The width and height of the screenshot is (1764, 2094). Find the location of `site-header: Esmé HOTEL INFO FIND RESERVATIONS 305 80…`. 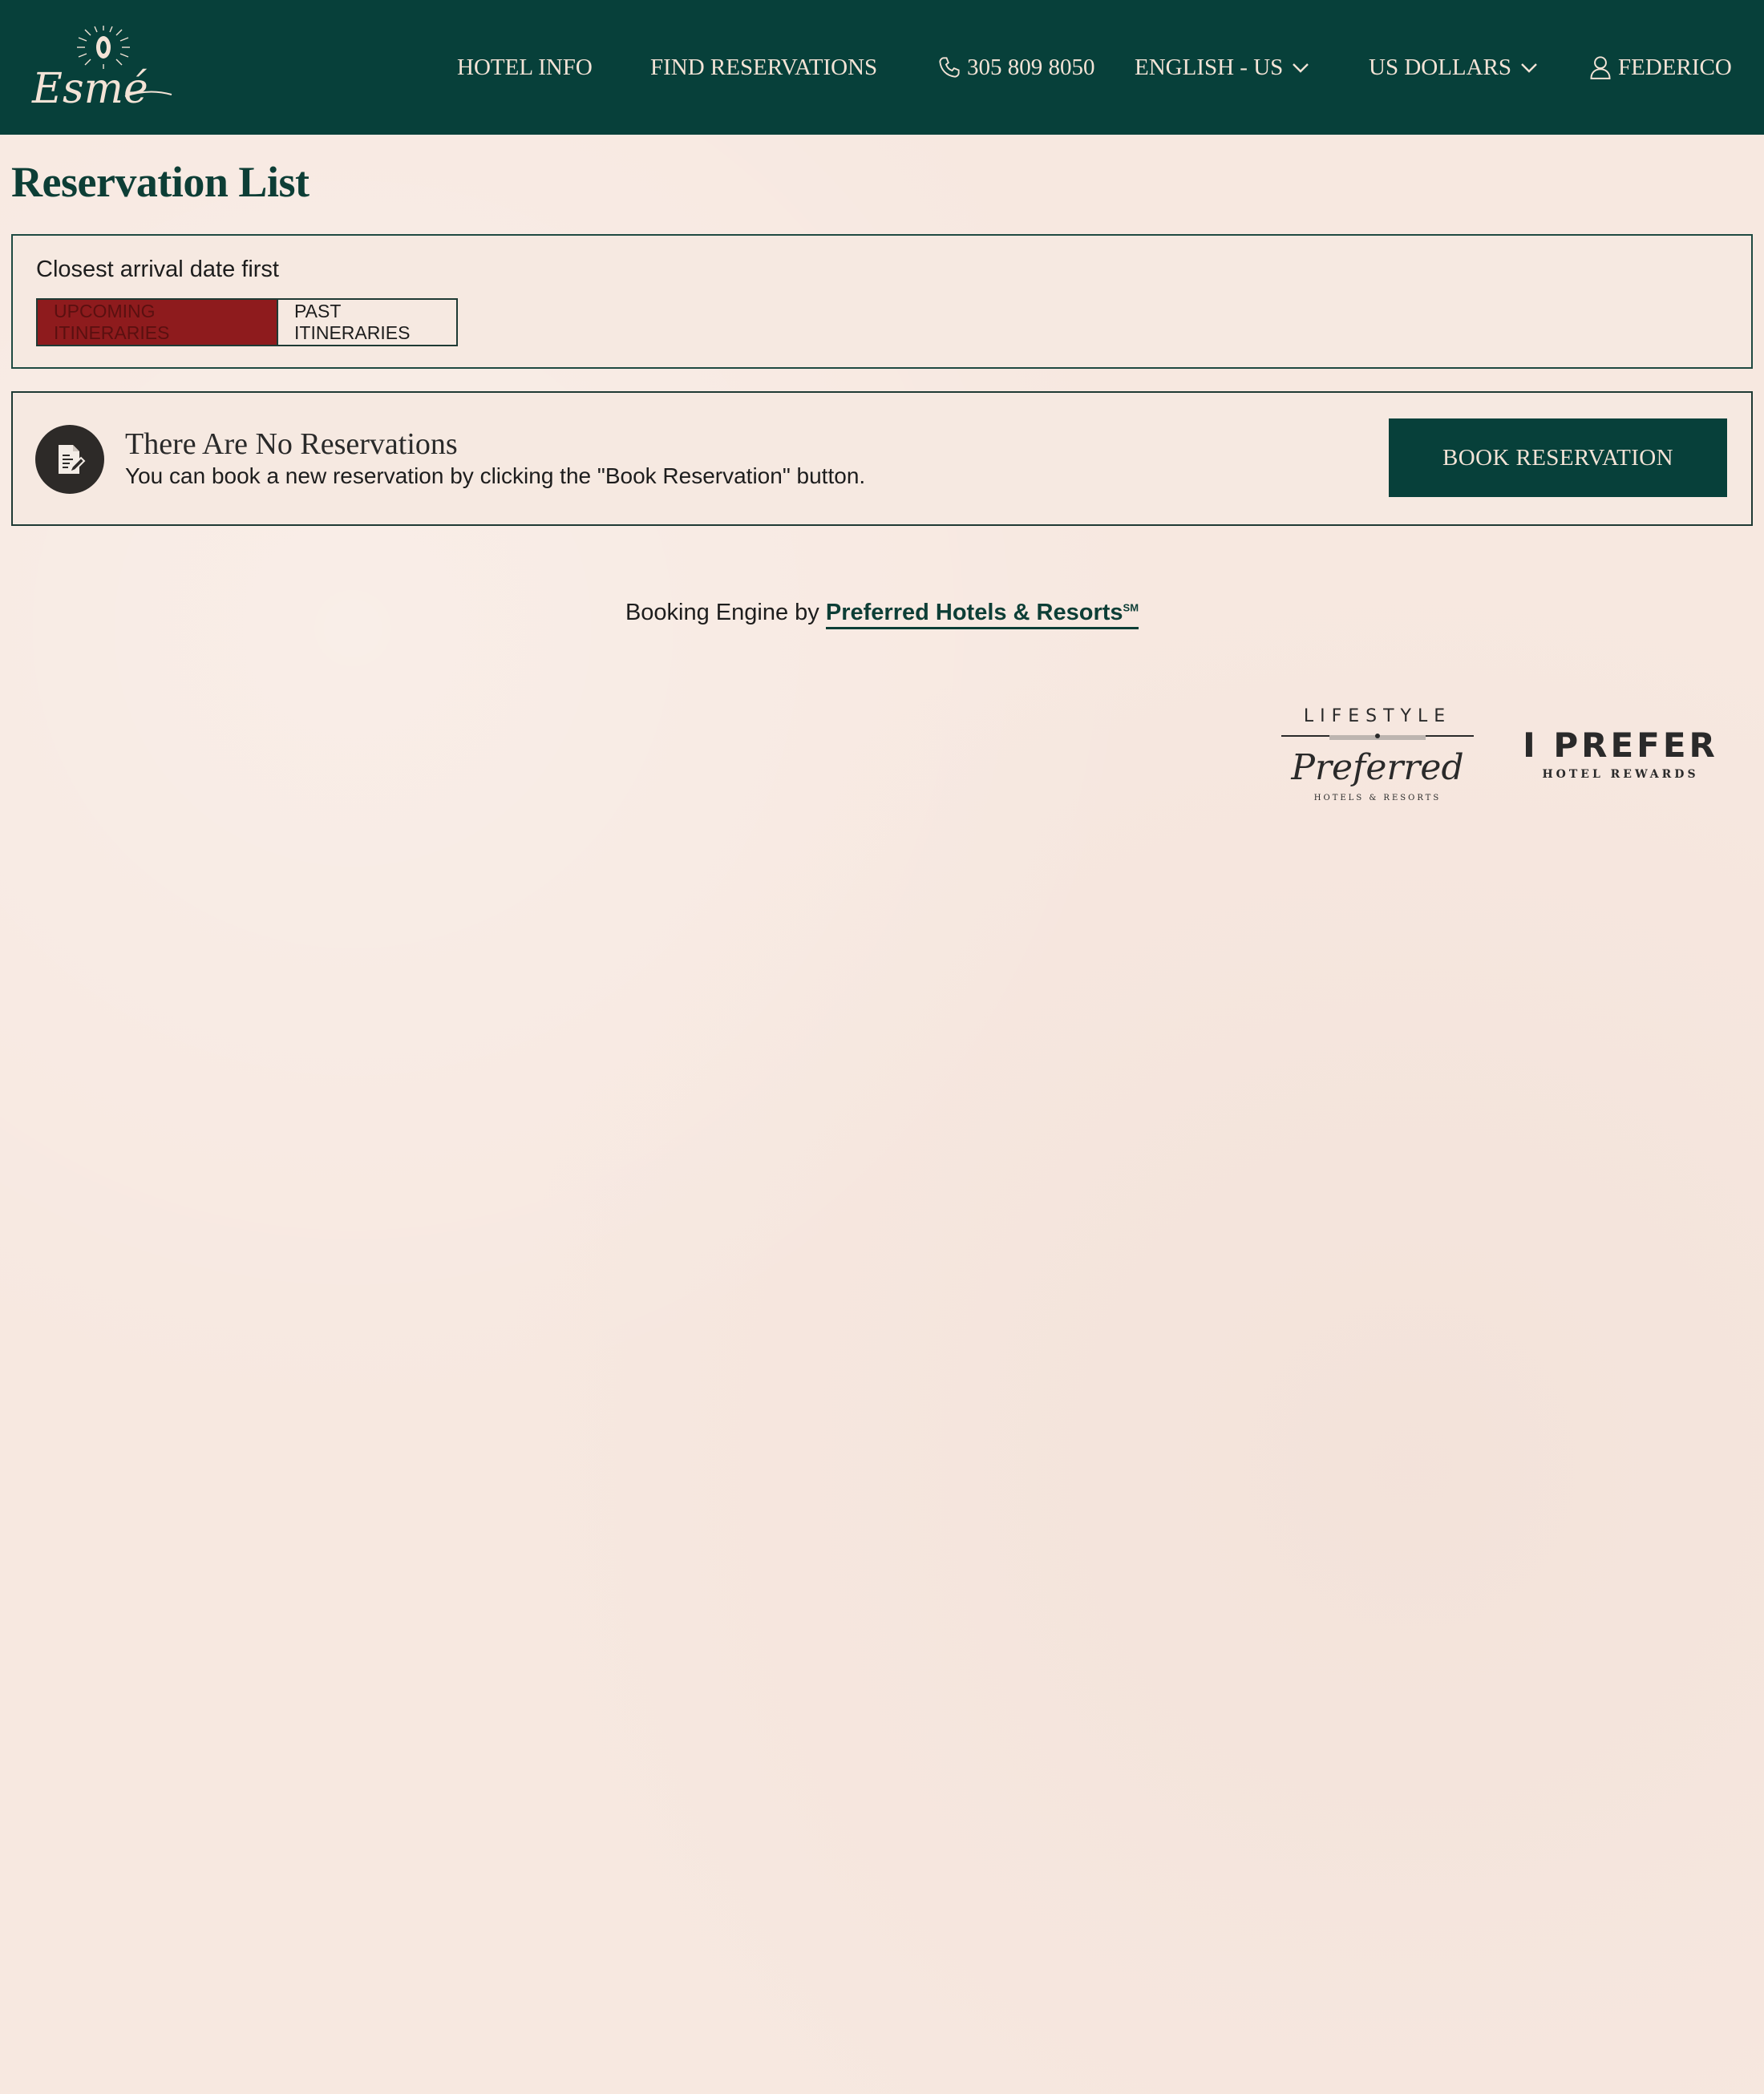

site-header: Esmé HOTEL INFO FIND RESERVATIONS 305 80… is located at coordinates (882, 67).